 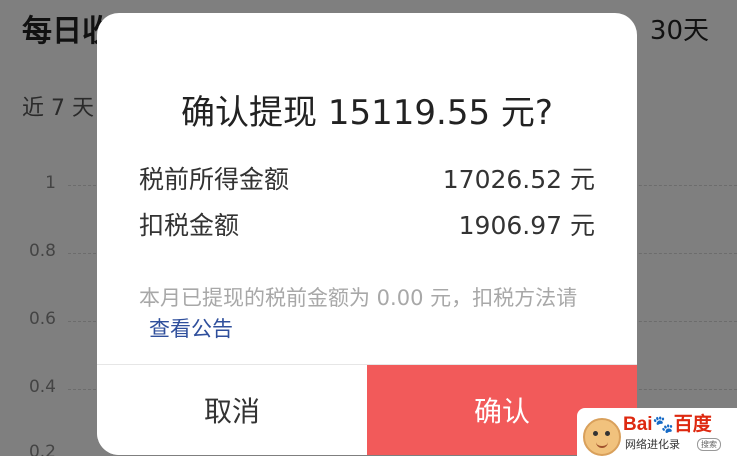 I want to click on baidu-watermark: Bai🐾百度 网络进化录 搜索, so click(x=657, y=432).